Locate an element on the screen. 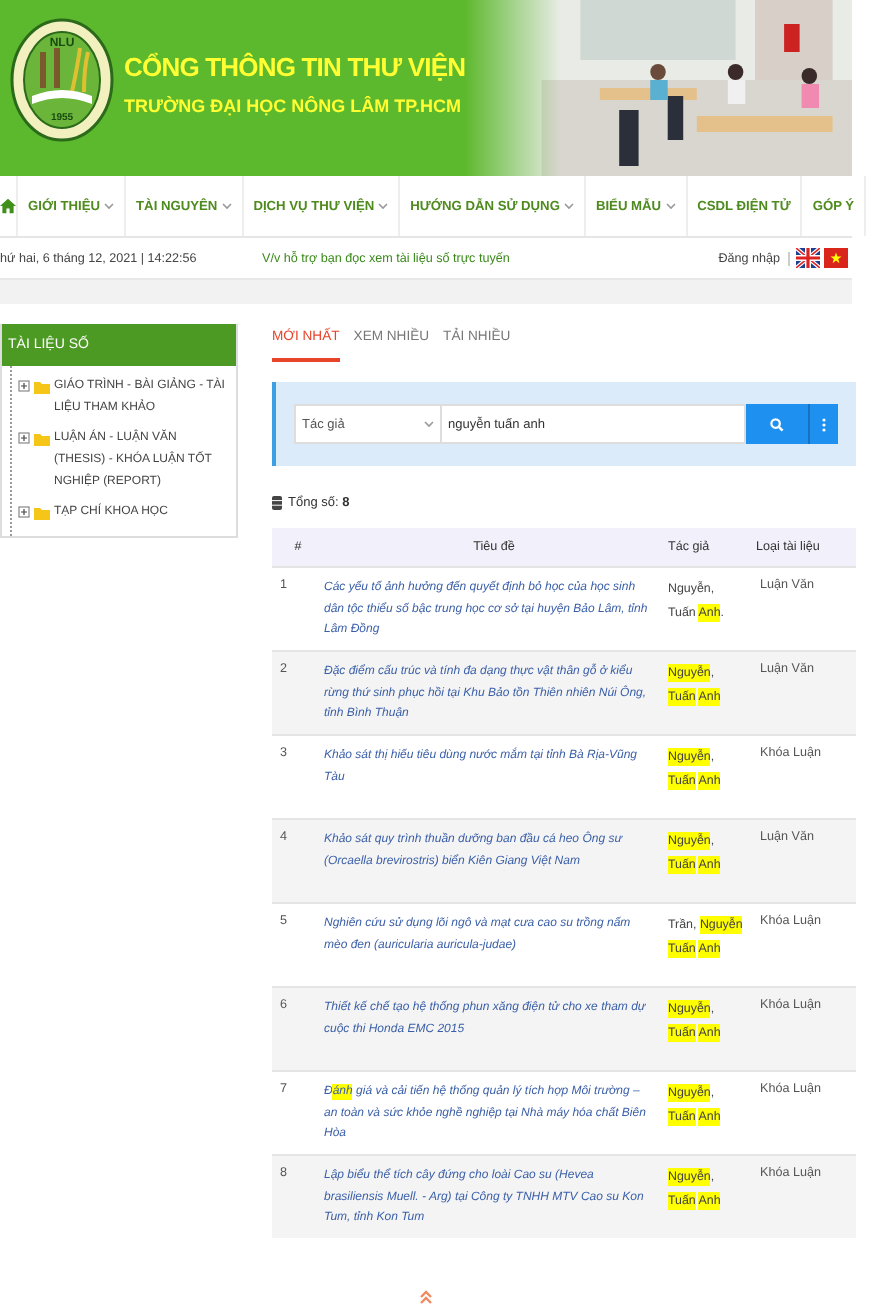  site-subtitle: TRƯỜNG ĐẠI HỌC NÔNG LÂM TP.HCM is located at coordinates (293, 105).